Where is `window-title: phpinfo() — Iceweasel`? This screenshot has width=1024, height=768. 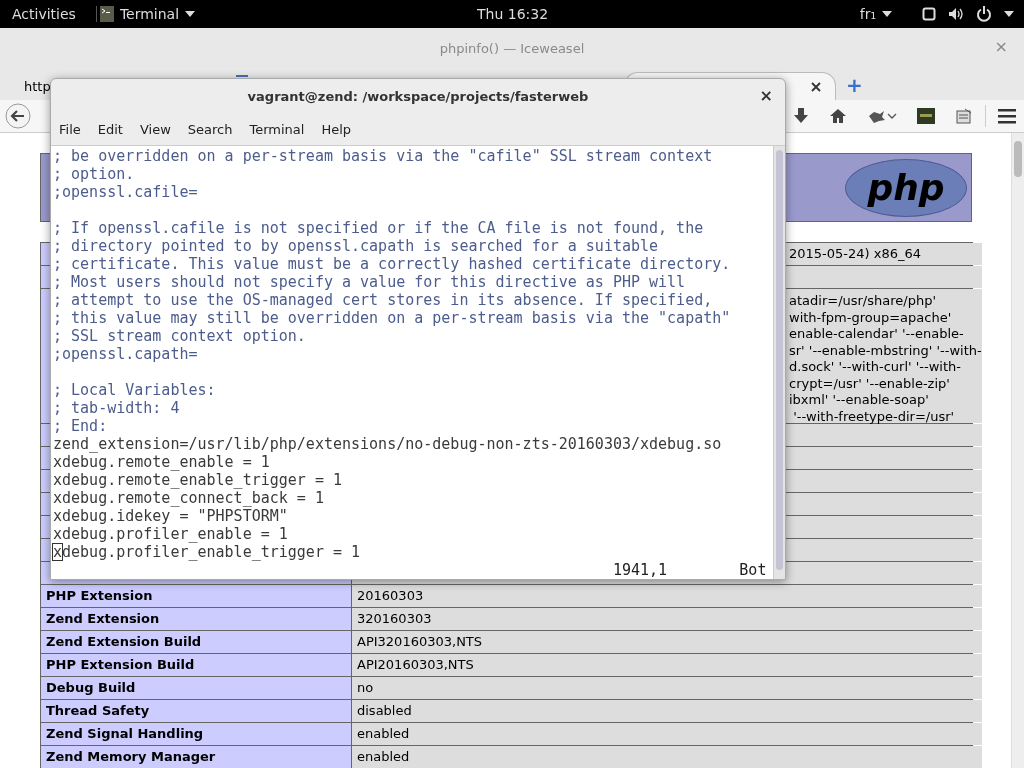 window-title: phpinfo() — Iceweasel is located at coordinates (512, 48).